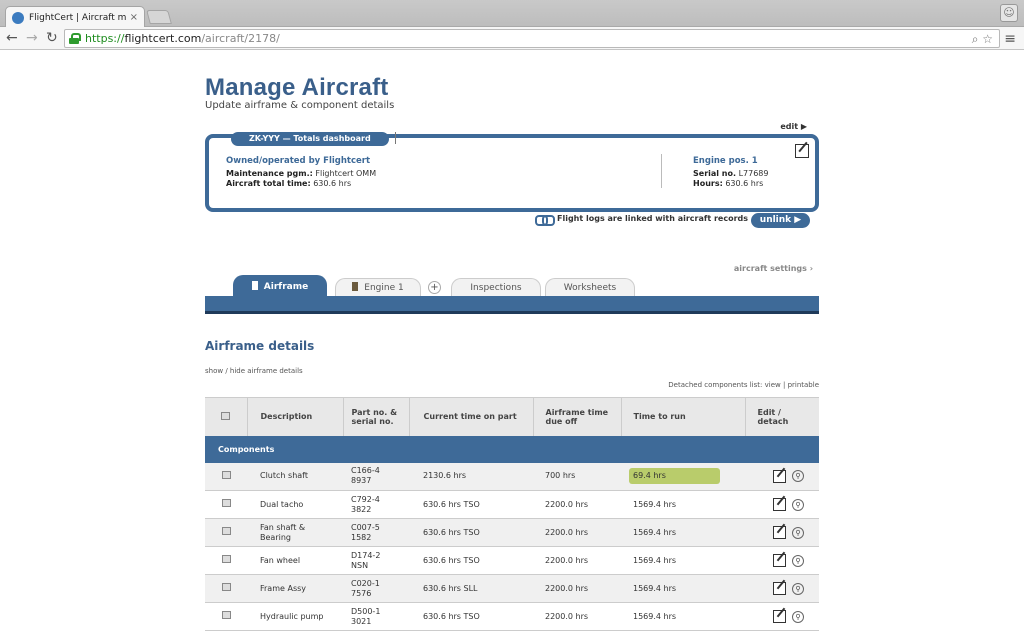 Image resolution: width=1024 pixels, height=640 pixels. Describe the element at coordinates (773, 385) in the screenshot. I see `detached-view-link: view` at that location.